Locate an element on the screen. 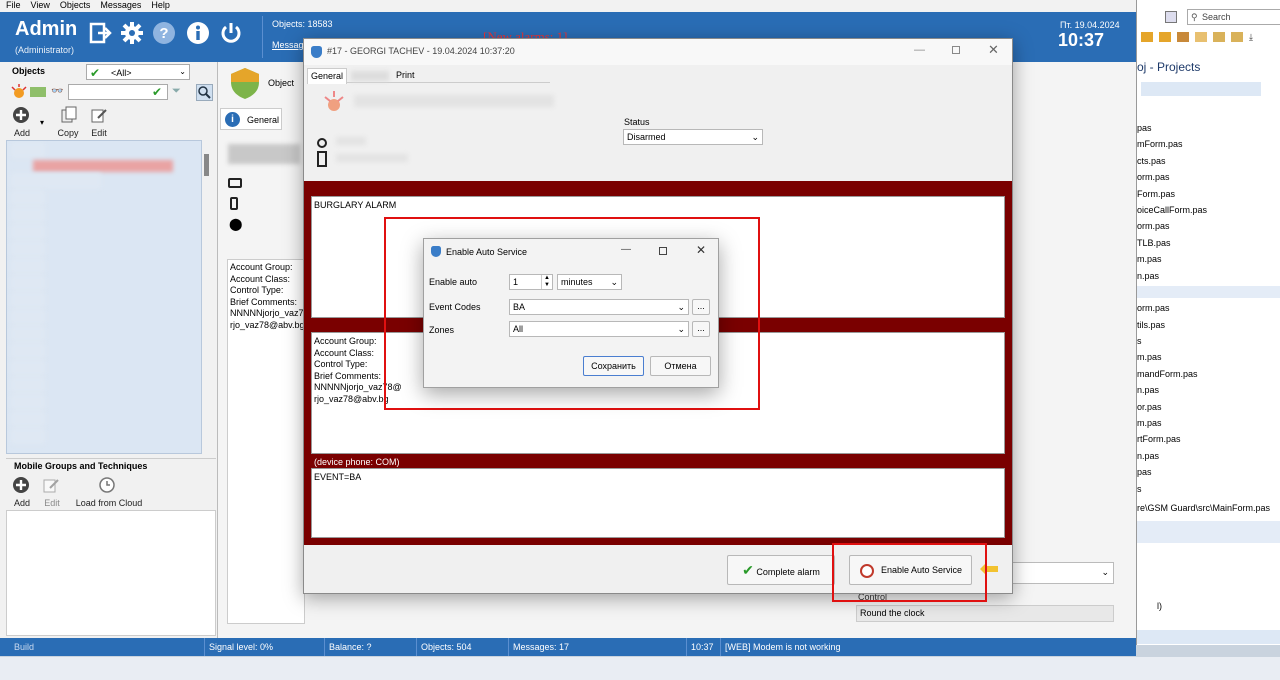 The width and height of the screenshot is (1280, 680). load-from-cloud-button: Load from Cloud is located at coordinates (109, 494).